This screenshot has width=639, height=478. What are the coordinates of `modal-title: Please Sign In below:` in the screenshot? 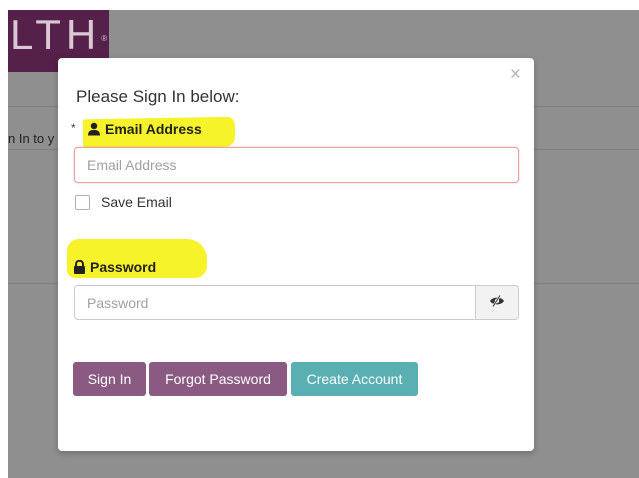 It's located at (158, 96).